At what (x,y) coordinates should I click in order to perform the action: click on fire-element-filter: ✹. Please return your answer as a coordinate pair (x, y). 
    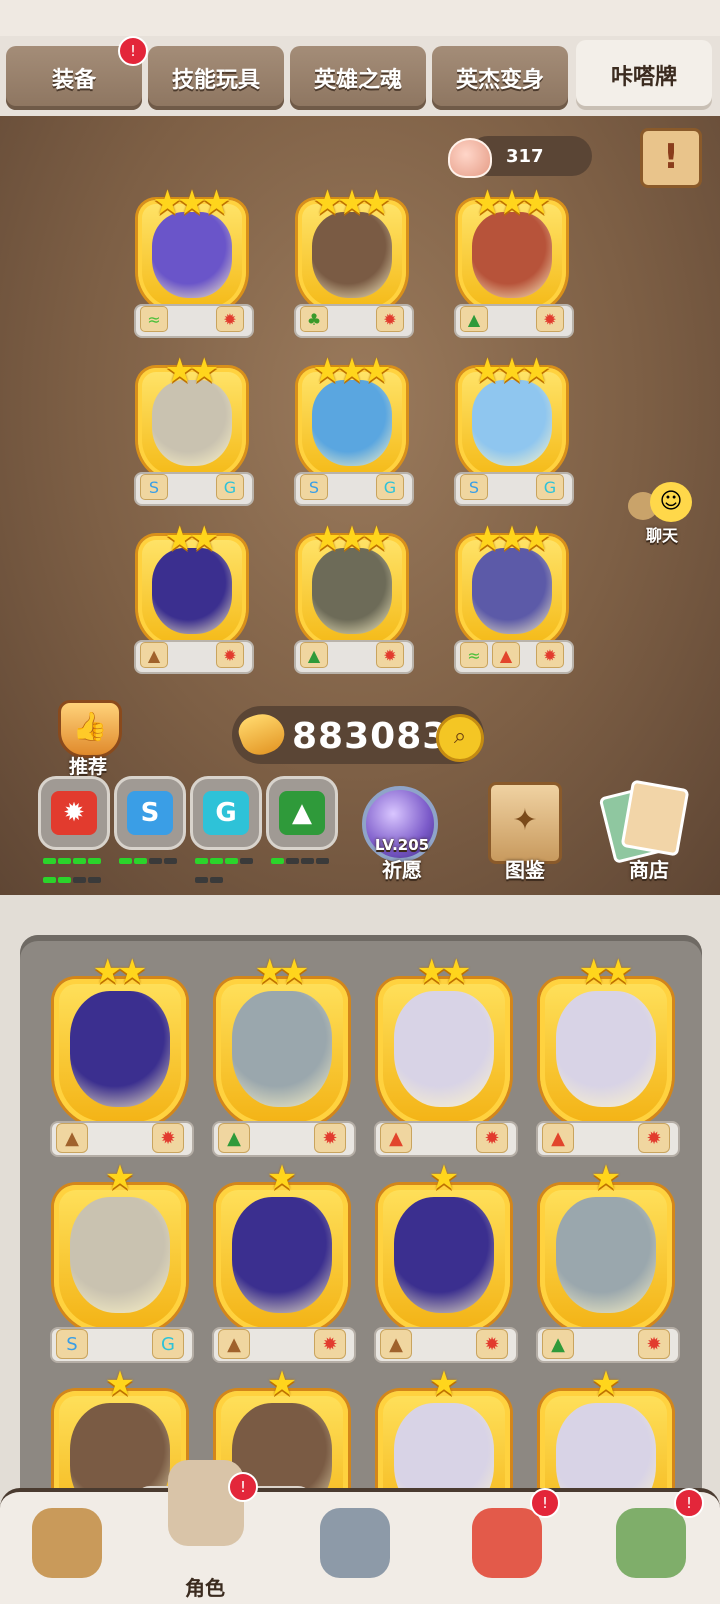
    Looking at the image, I should click on (74, 813).